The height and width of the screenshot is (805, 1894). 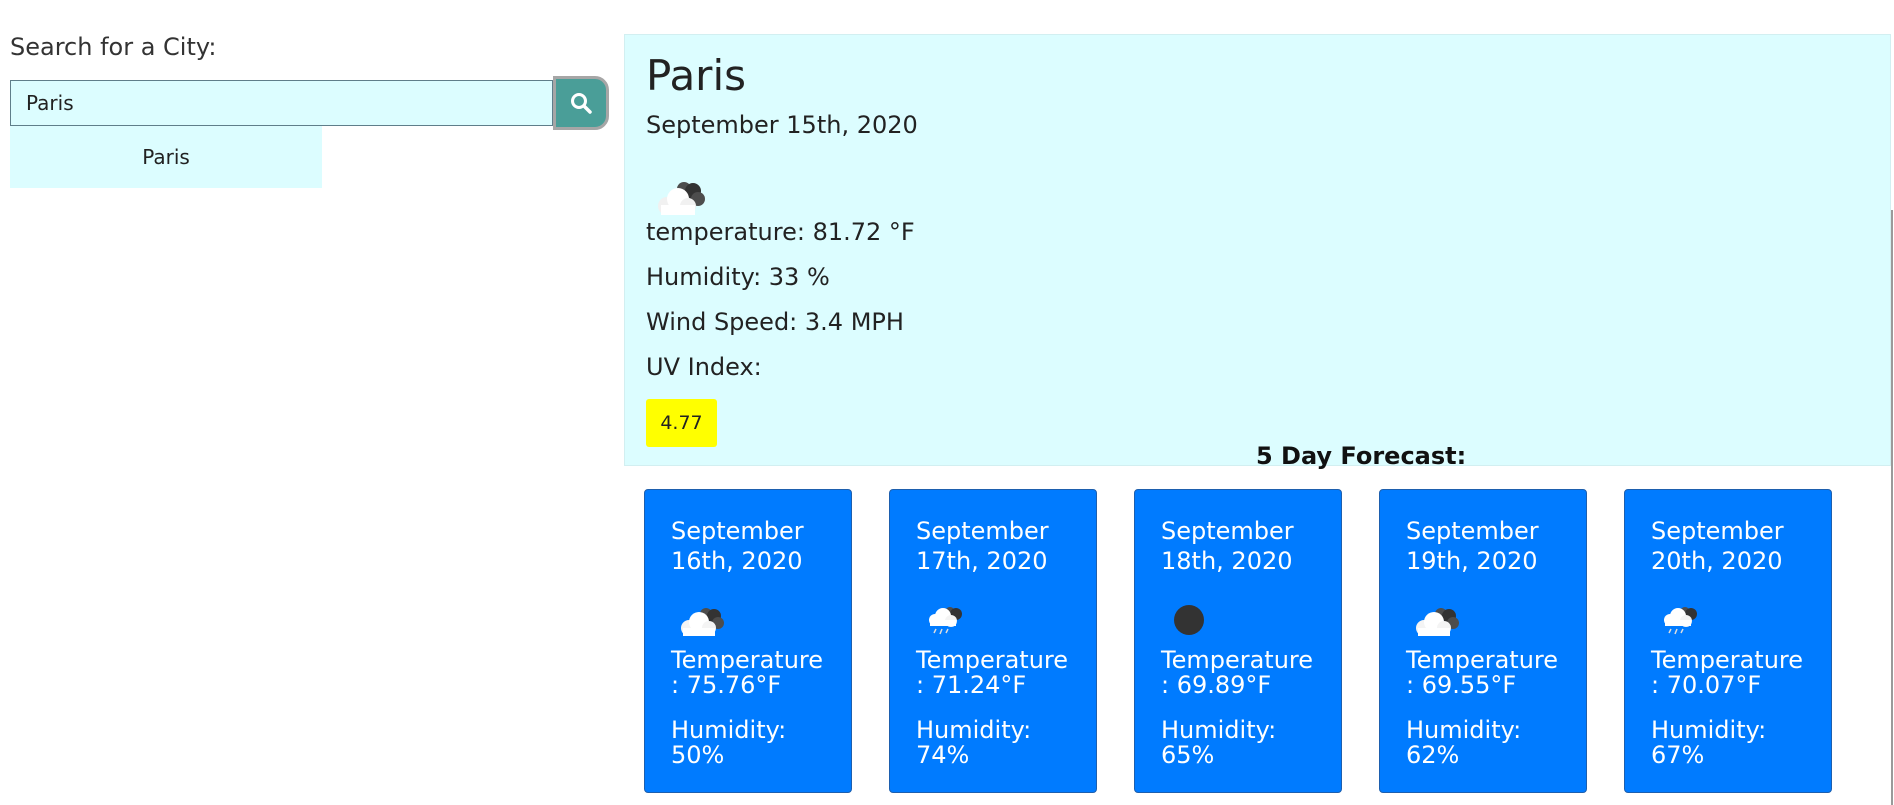 I want to click on forecast-date: September 18th, 2020, so click(x=1227, y=546).